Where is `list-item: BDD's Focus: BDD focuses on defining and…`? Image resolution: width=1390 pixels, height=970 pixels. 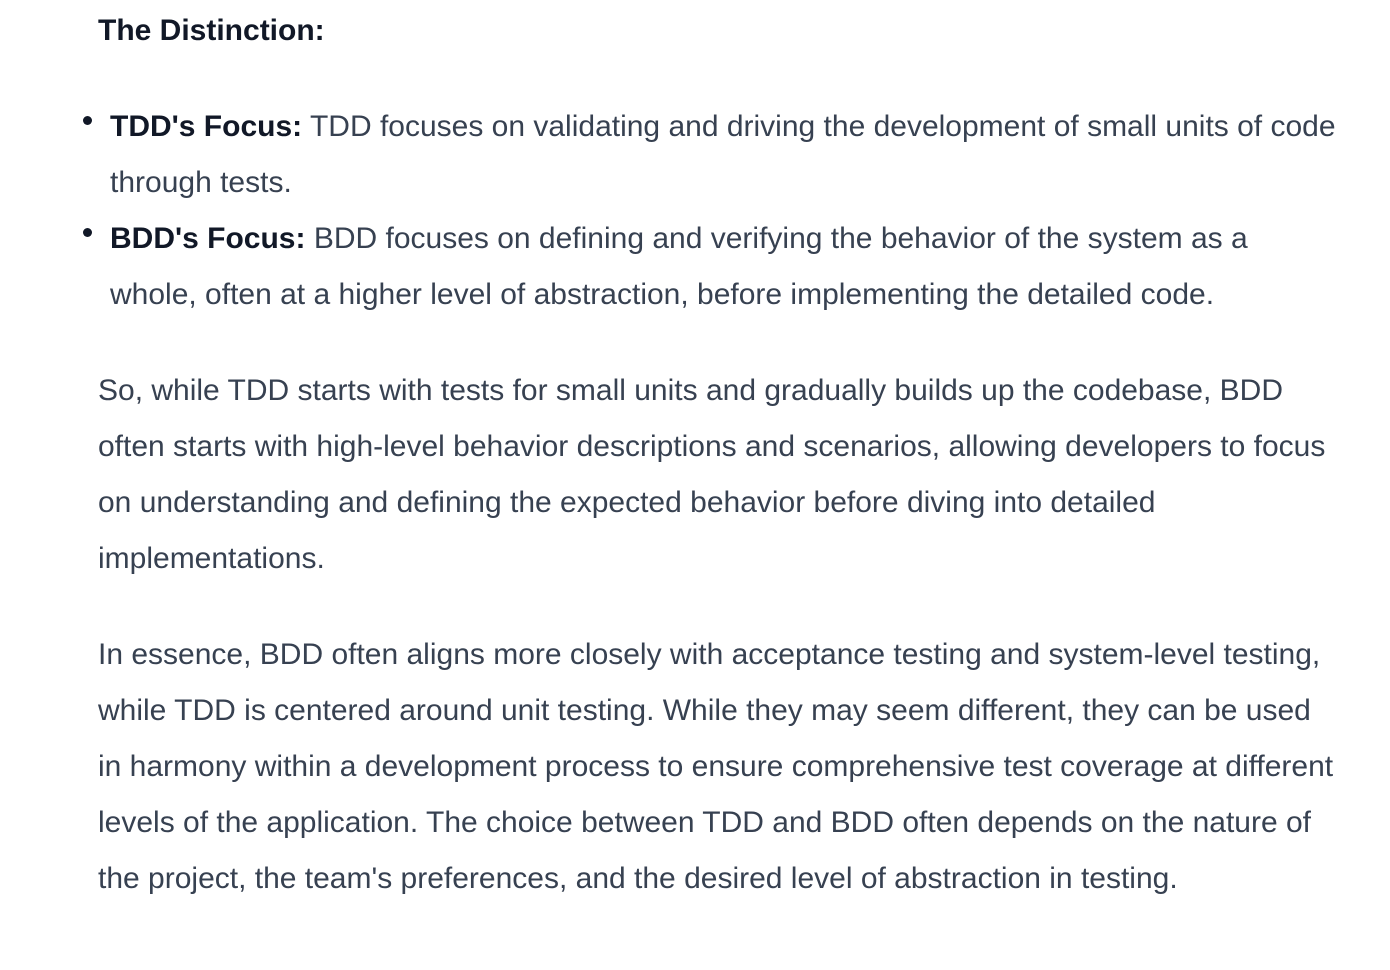
list-item: BDD's Focus: BDD focuses on defining and… is located at coordinates (710, 267).